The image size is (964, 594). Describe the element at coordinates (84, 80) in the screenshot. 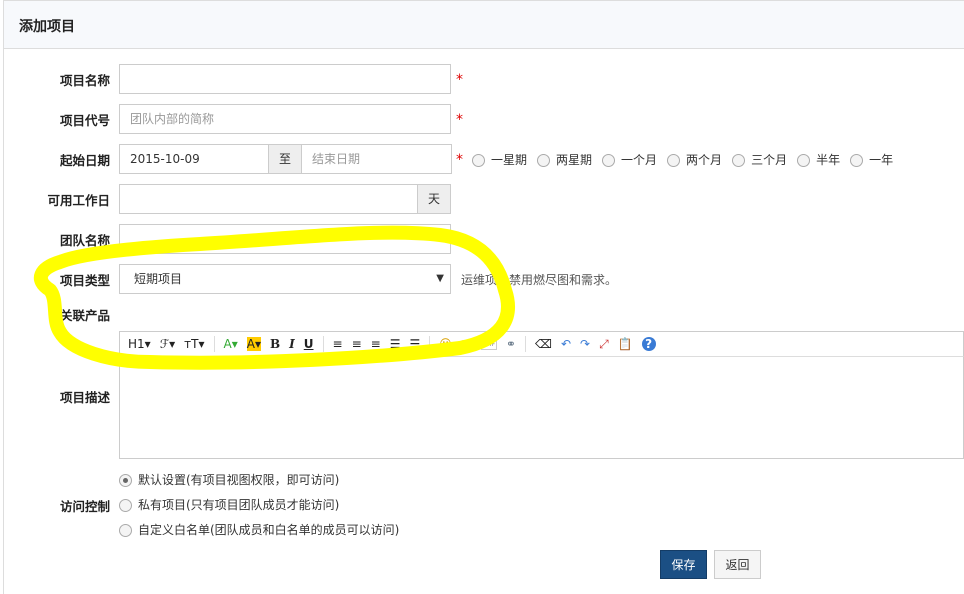

I see `label-name: 项目名称` at that location.